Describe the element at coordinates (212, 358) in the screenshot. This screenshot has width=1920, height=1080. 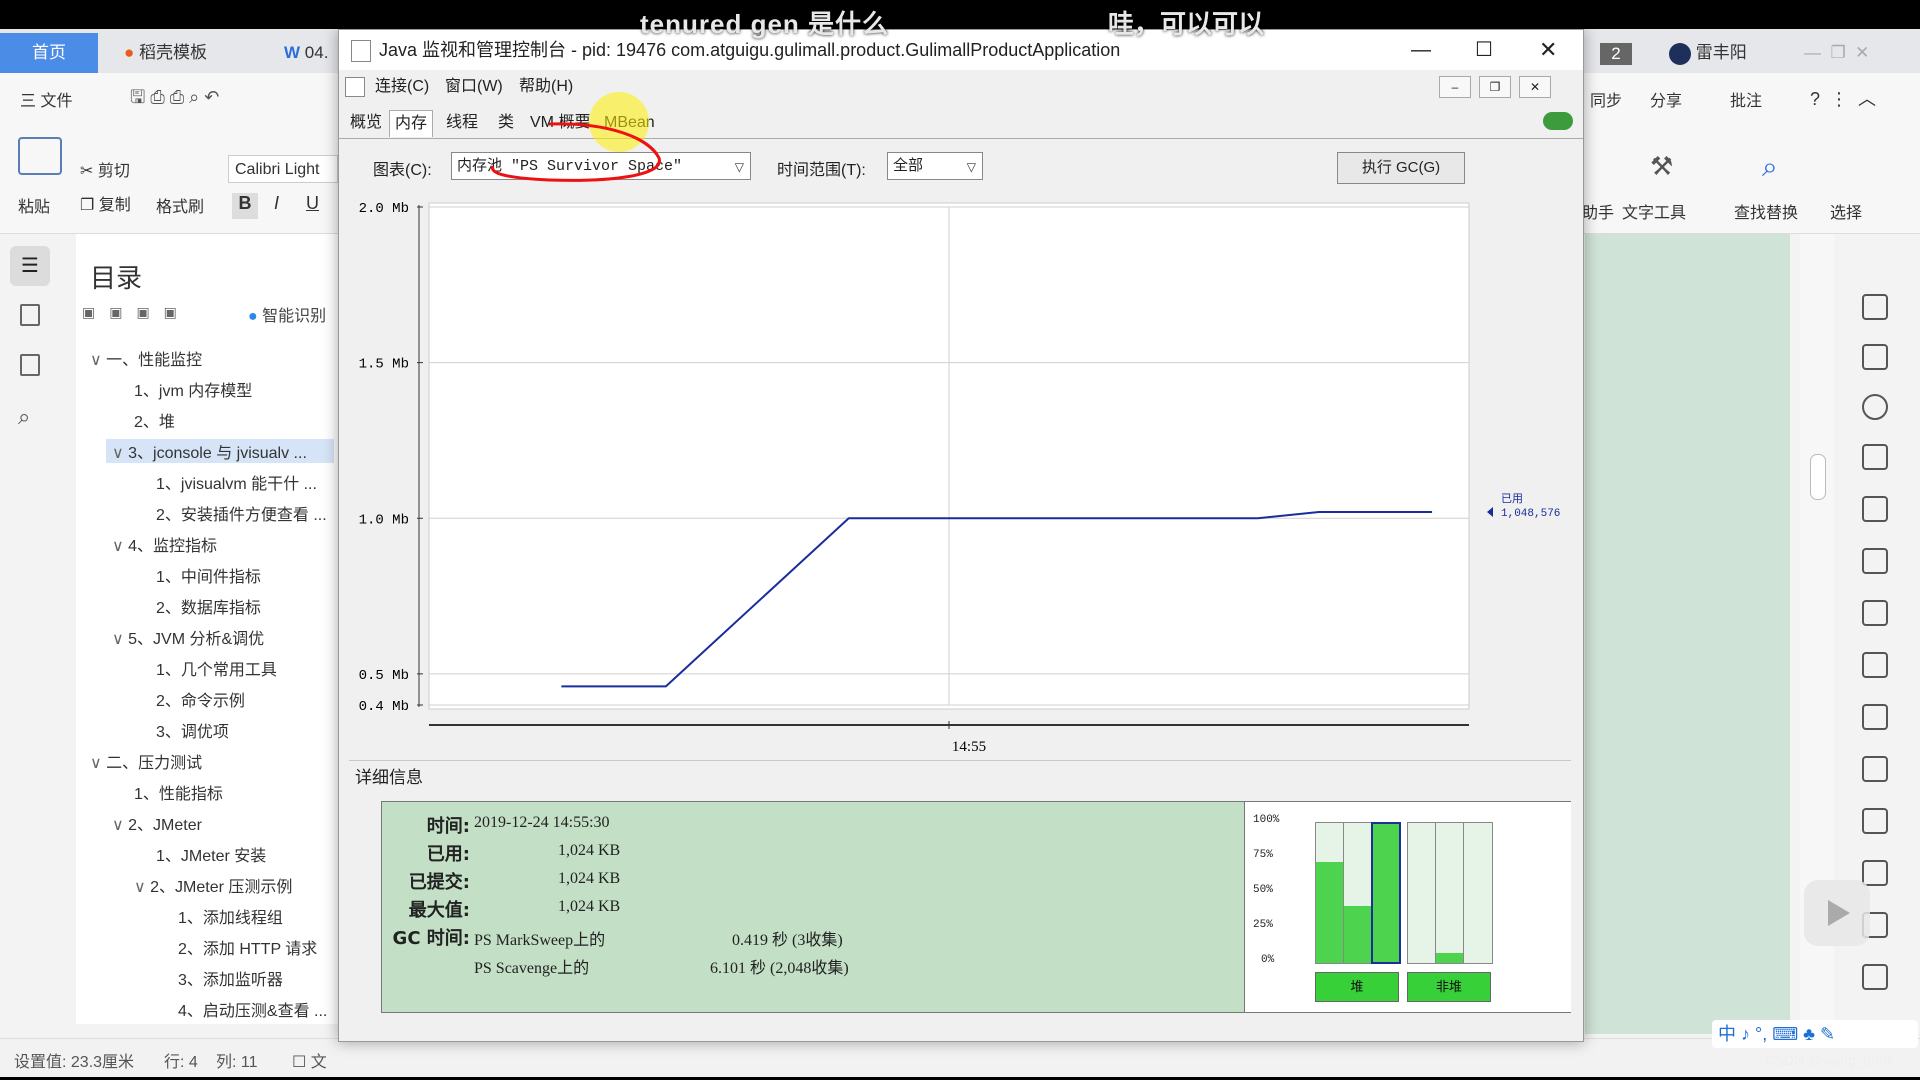
I see `toc-item: ∨ 一、性能监控` at that location.